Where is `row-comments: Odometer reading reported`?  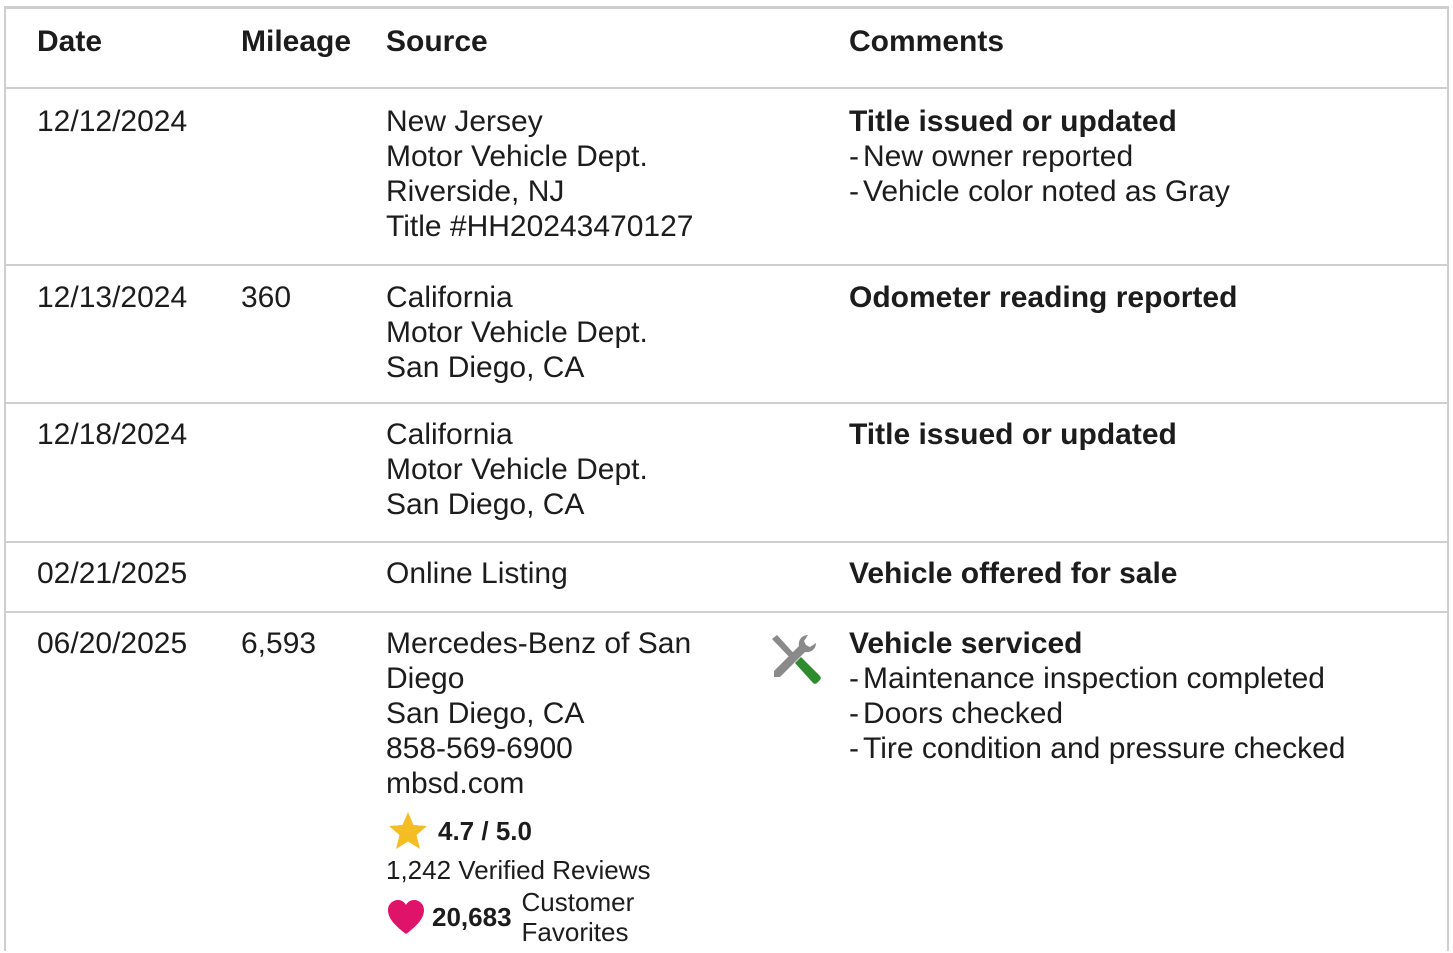 row-comments: Odometer reading reported is located at coordinates (1144, 297).